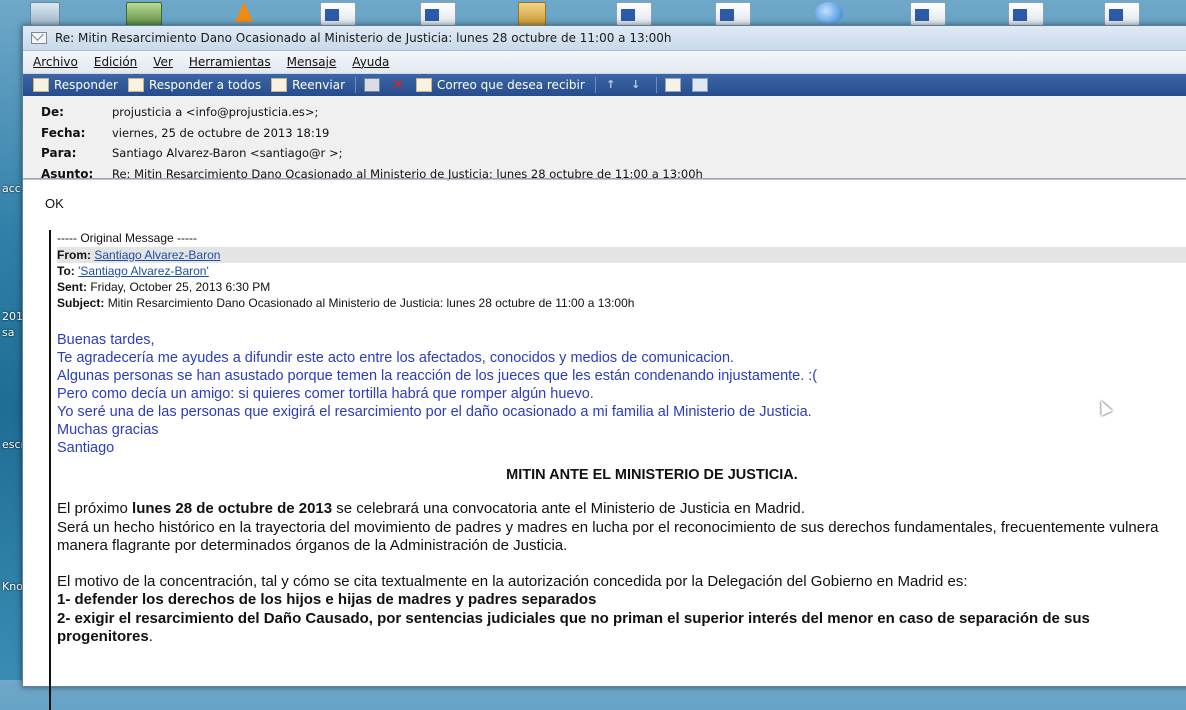 This screenshot has width=1186, height=710. What do you see at coordinates (232, 508) in the screenshot?
I see `p1-date-bold: lunes 28 de octubre de 2013` at bounding box center [232, 508].